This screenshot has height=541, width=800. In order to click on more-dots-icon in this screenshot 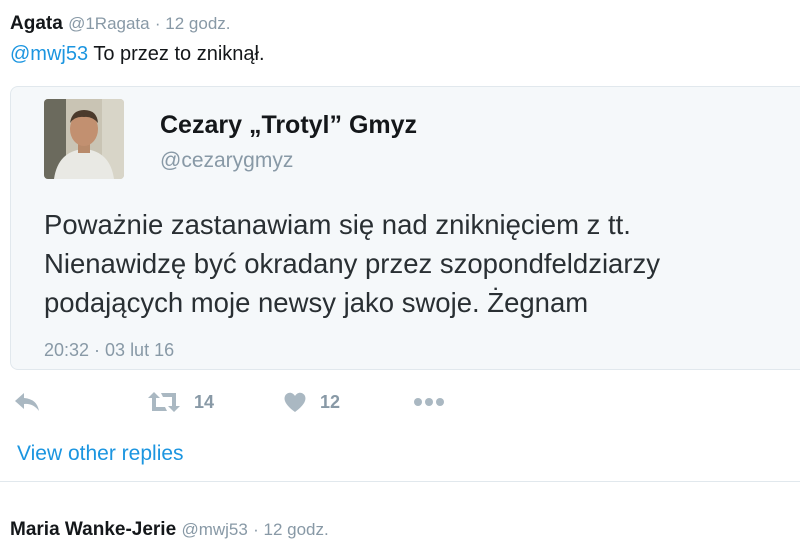, I will do `click(429, 402)`.